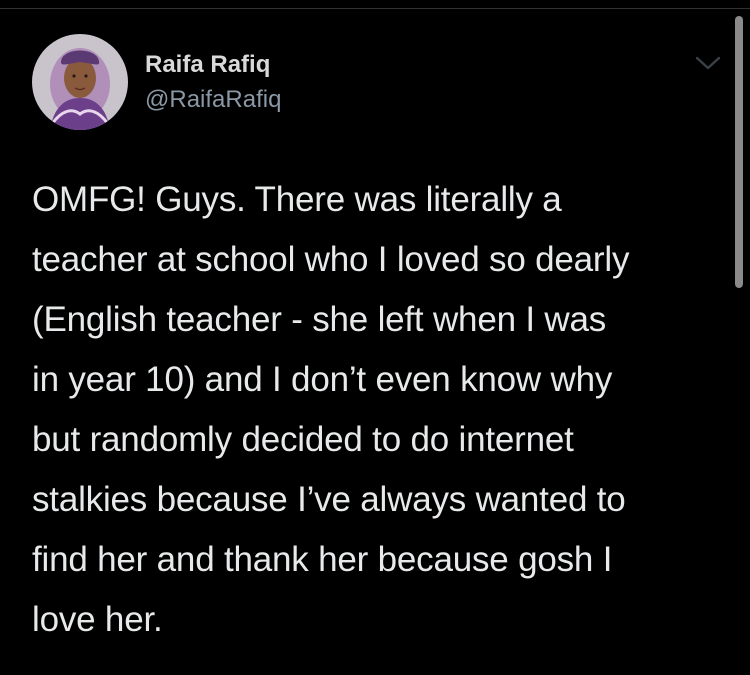 This screenshot has height=675, width=750. What do you see at coordinates (331, 259) in the screenshot?
I see `tweet-text-line: teacher at school who I loved so dearly` at bounding box center [331, 259].